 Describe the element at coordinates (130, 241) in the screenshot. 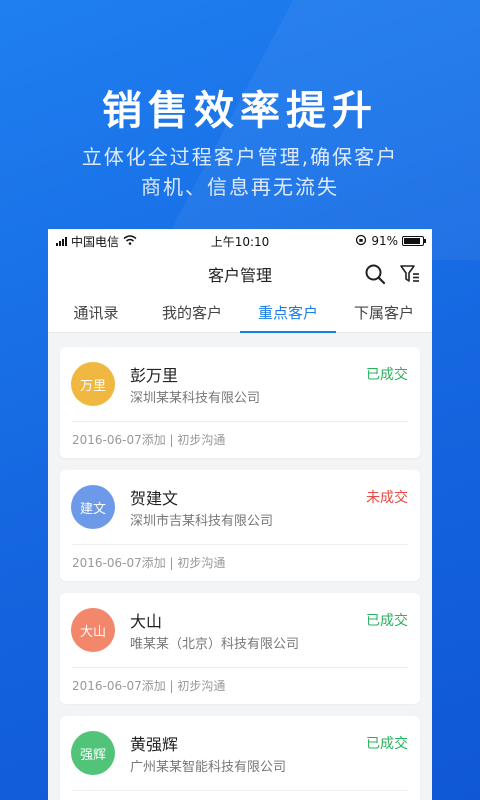

I see `wifi-icon` at that location.